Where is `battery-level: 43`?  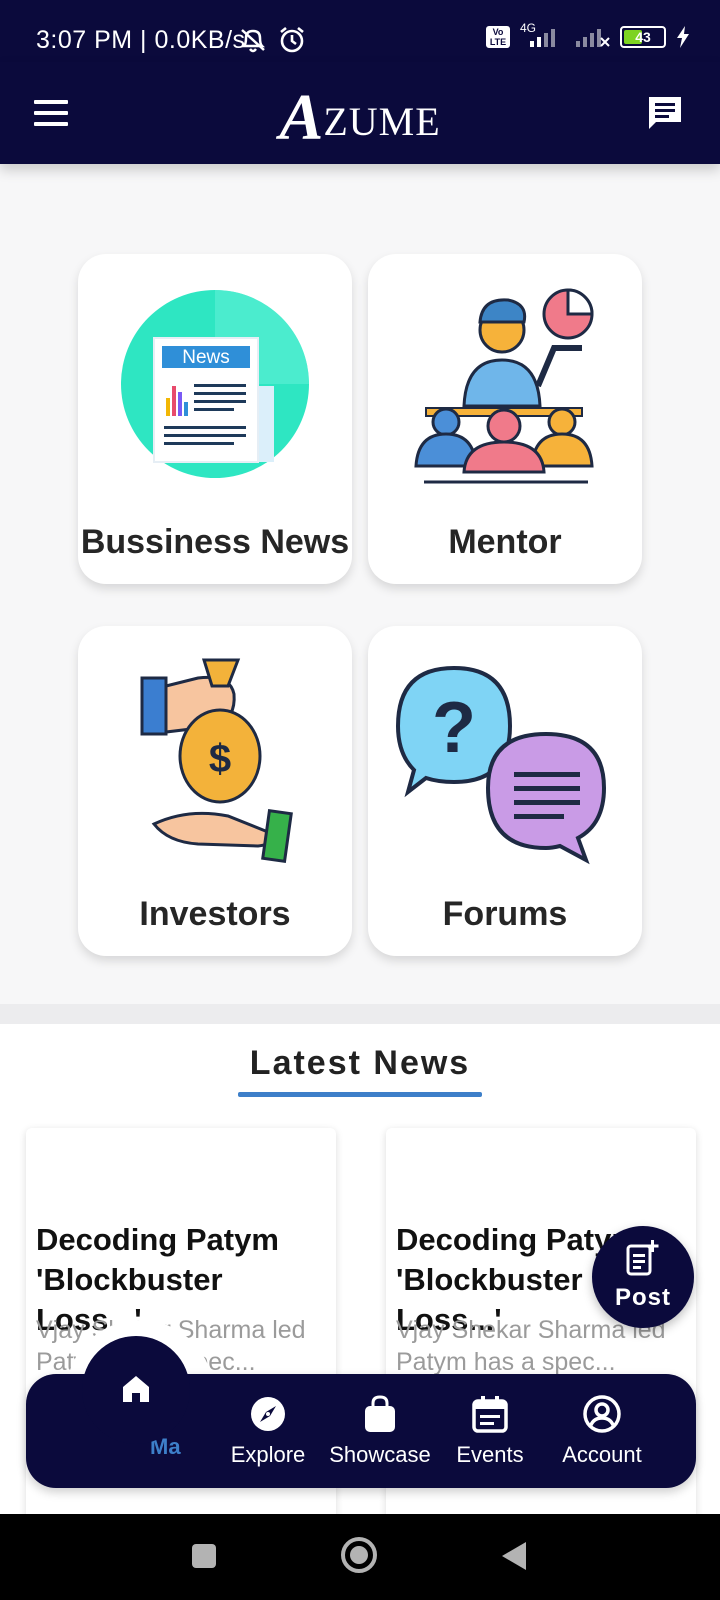 battery-level: 43 is located at coordinates (643, 37).